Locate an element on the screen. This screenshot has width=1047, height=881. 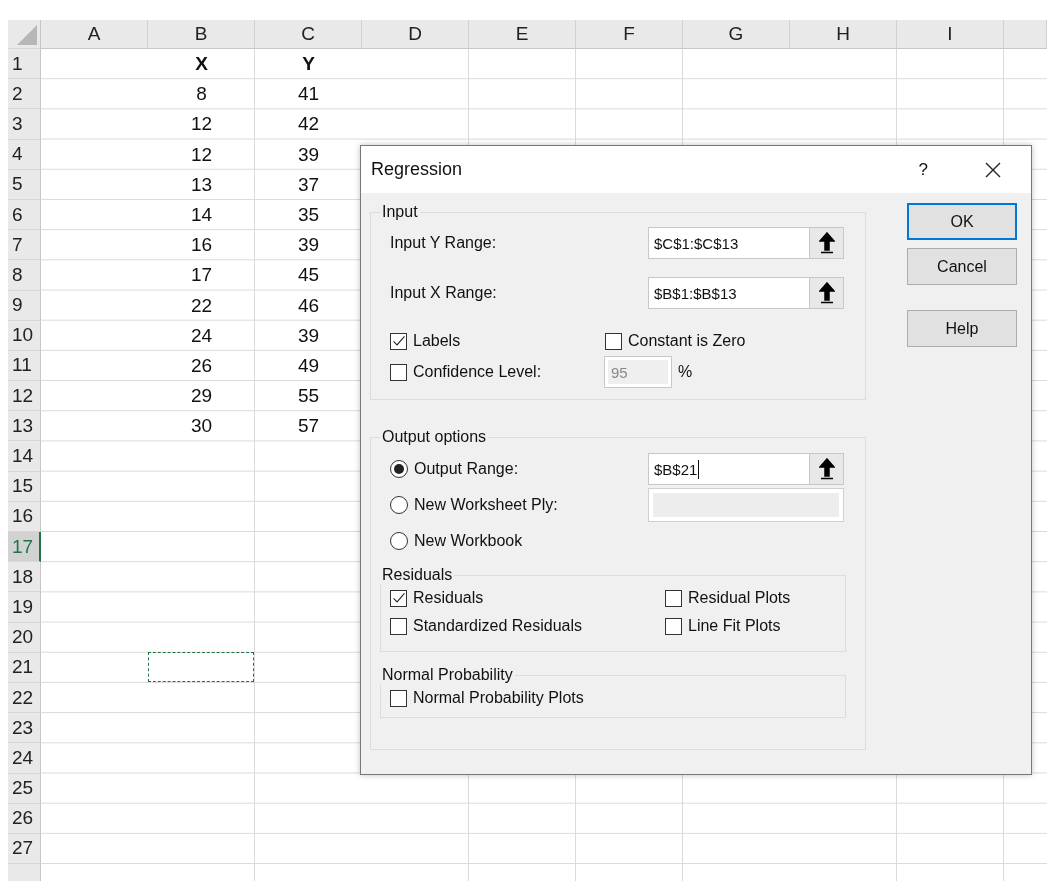
row-header: 9 is located at coordinates (24, 305).